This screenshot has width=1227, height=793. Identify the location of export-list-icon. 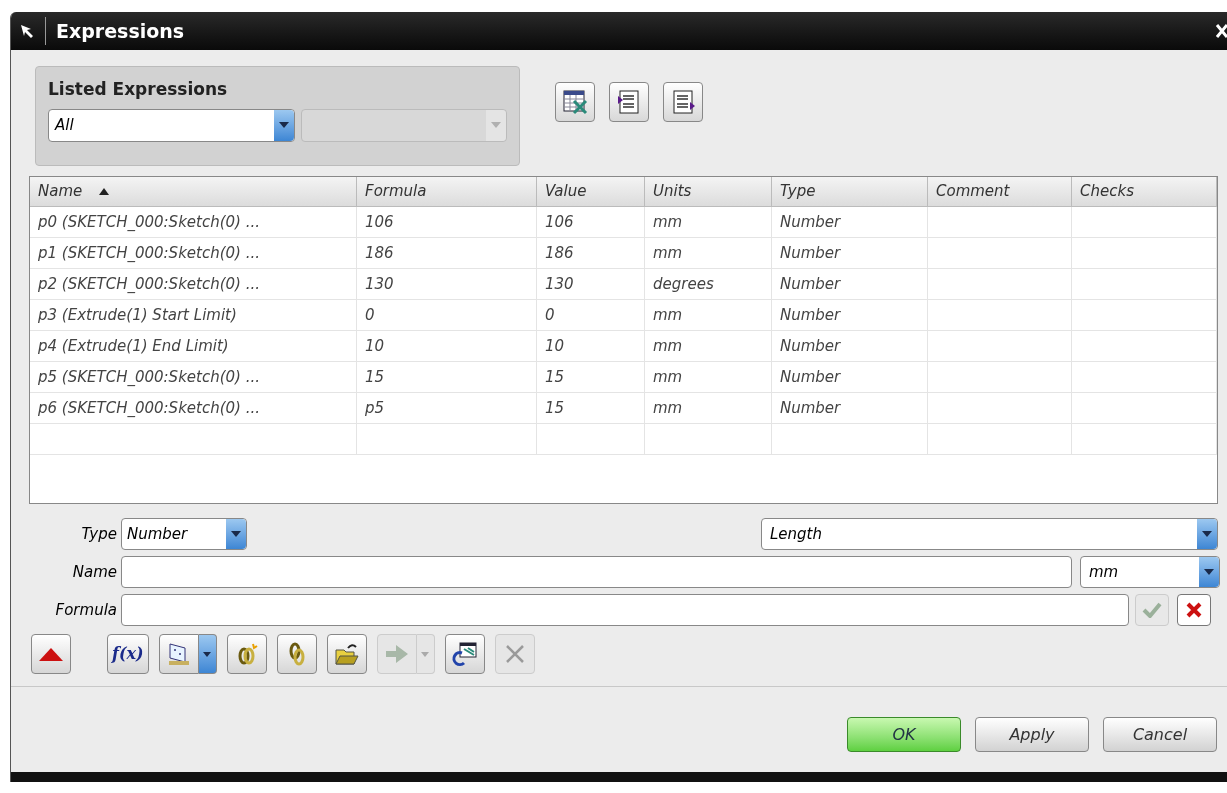
(683, 102).